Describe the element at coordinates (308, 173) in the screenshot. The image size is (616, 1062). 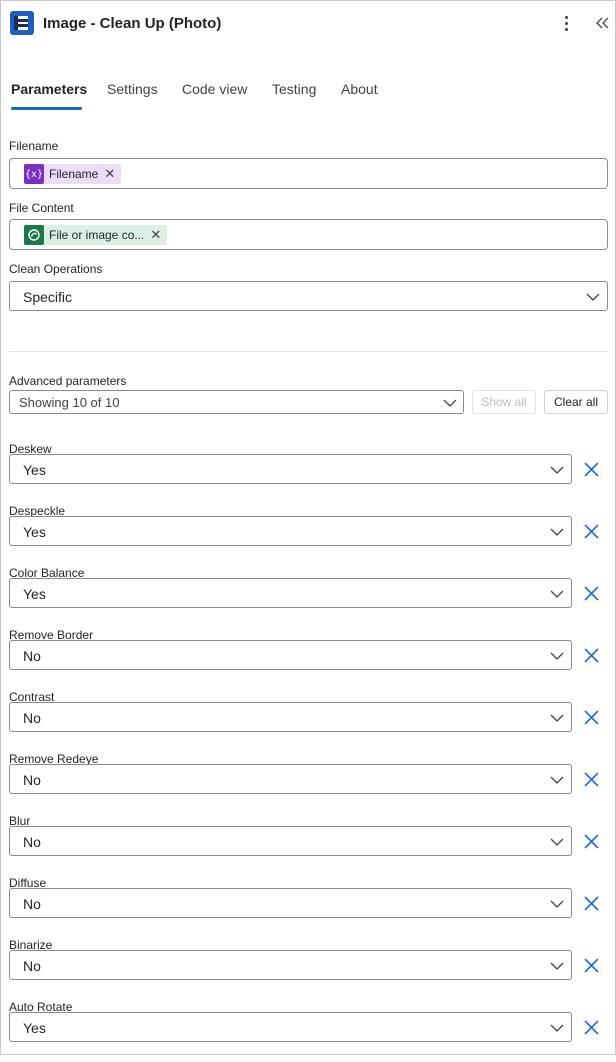
I see `filename-field: {x} Filename ✕` at that location.